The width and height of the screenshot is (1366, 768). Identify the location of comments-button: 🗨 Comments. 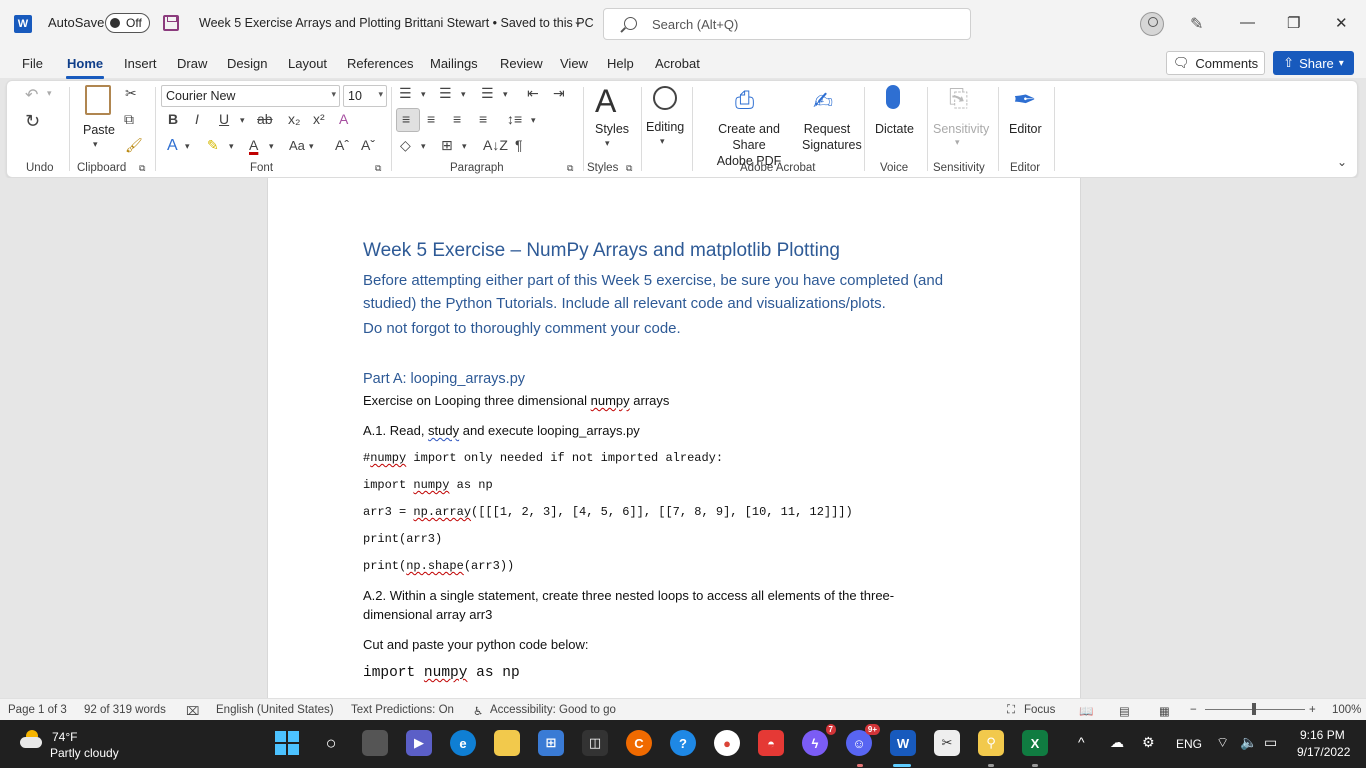
(1215, 63).